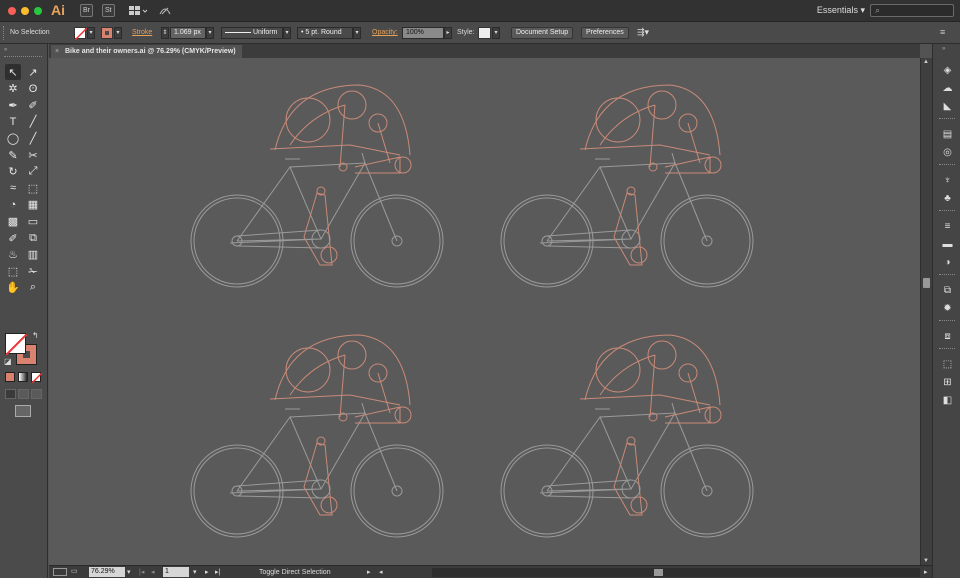 The image size is (960, 578). Describe the element at coordinates (13, 221) in the screenshot. I see `mesh-icon: ▩` at that location.